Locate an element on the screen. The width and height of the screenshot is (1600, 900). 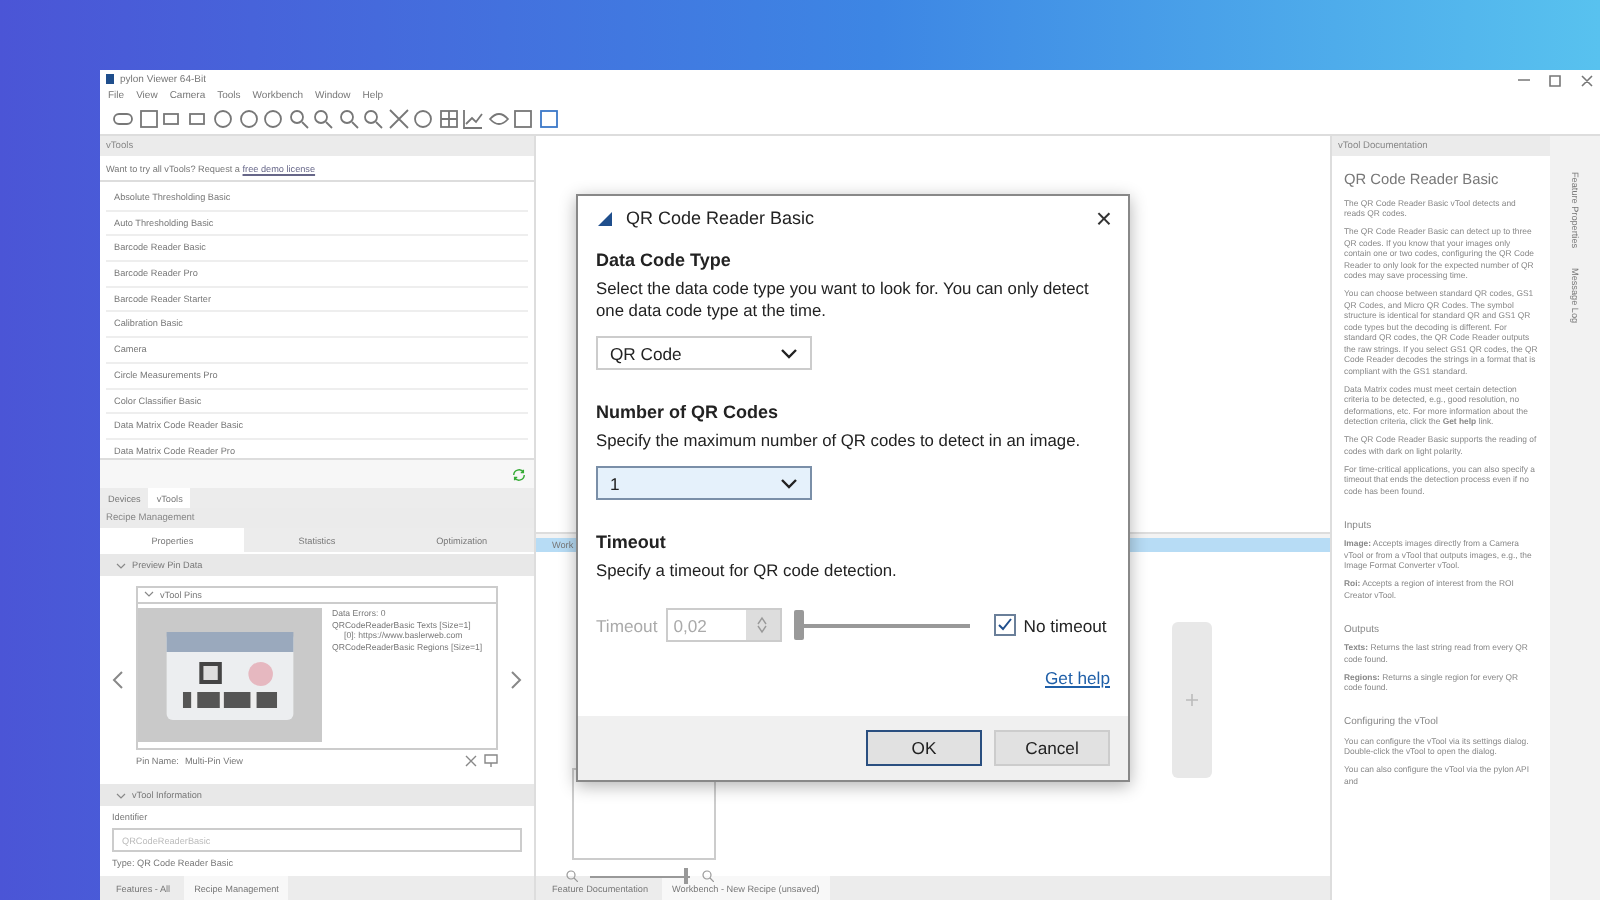
toolbar-grid-icon is located at coordinates (448, 119).